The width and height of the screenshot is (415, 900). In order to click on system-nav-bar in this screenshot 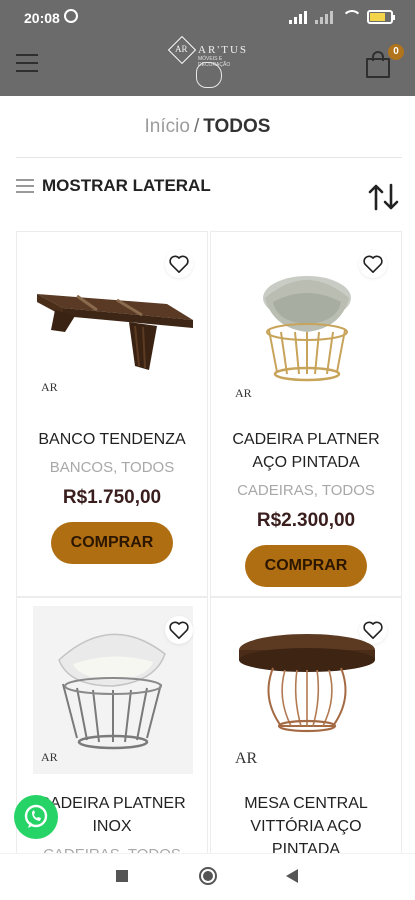, I will do `click(207, 876)`.